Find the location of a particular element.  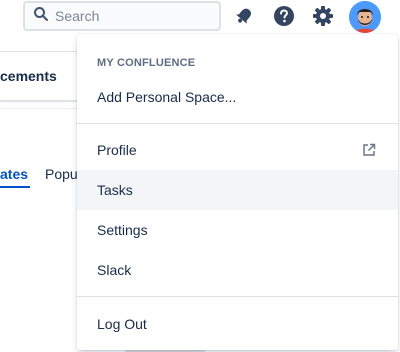

menu-item-label: Log Out is located at coordinates (122, 324).